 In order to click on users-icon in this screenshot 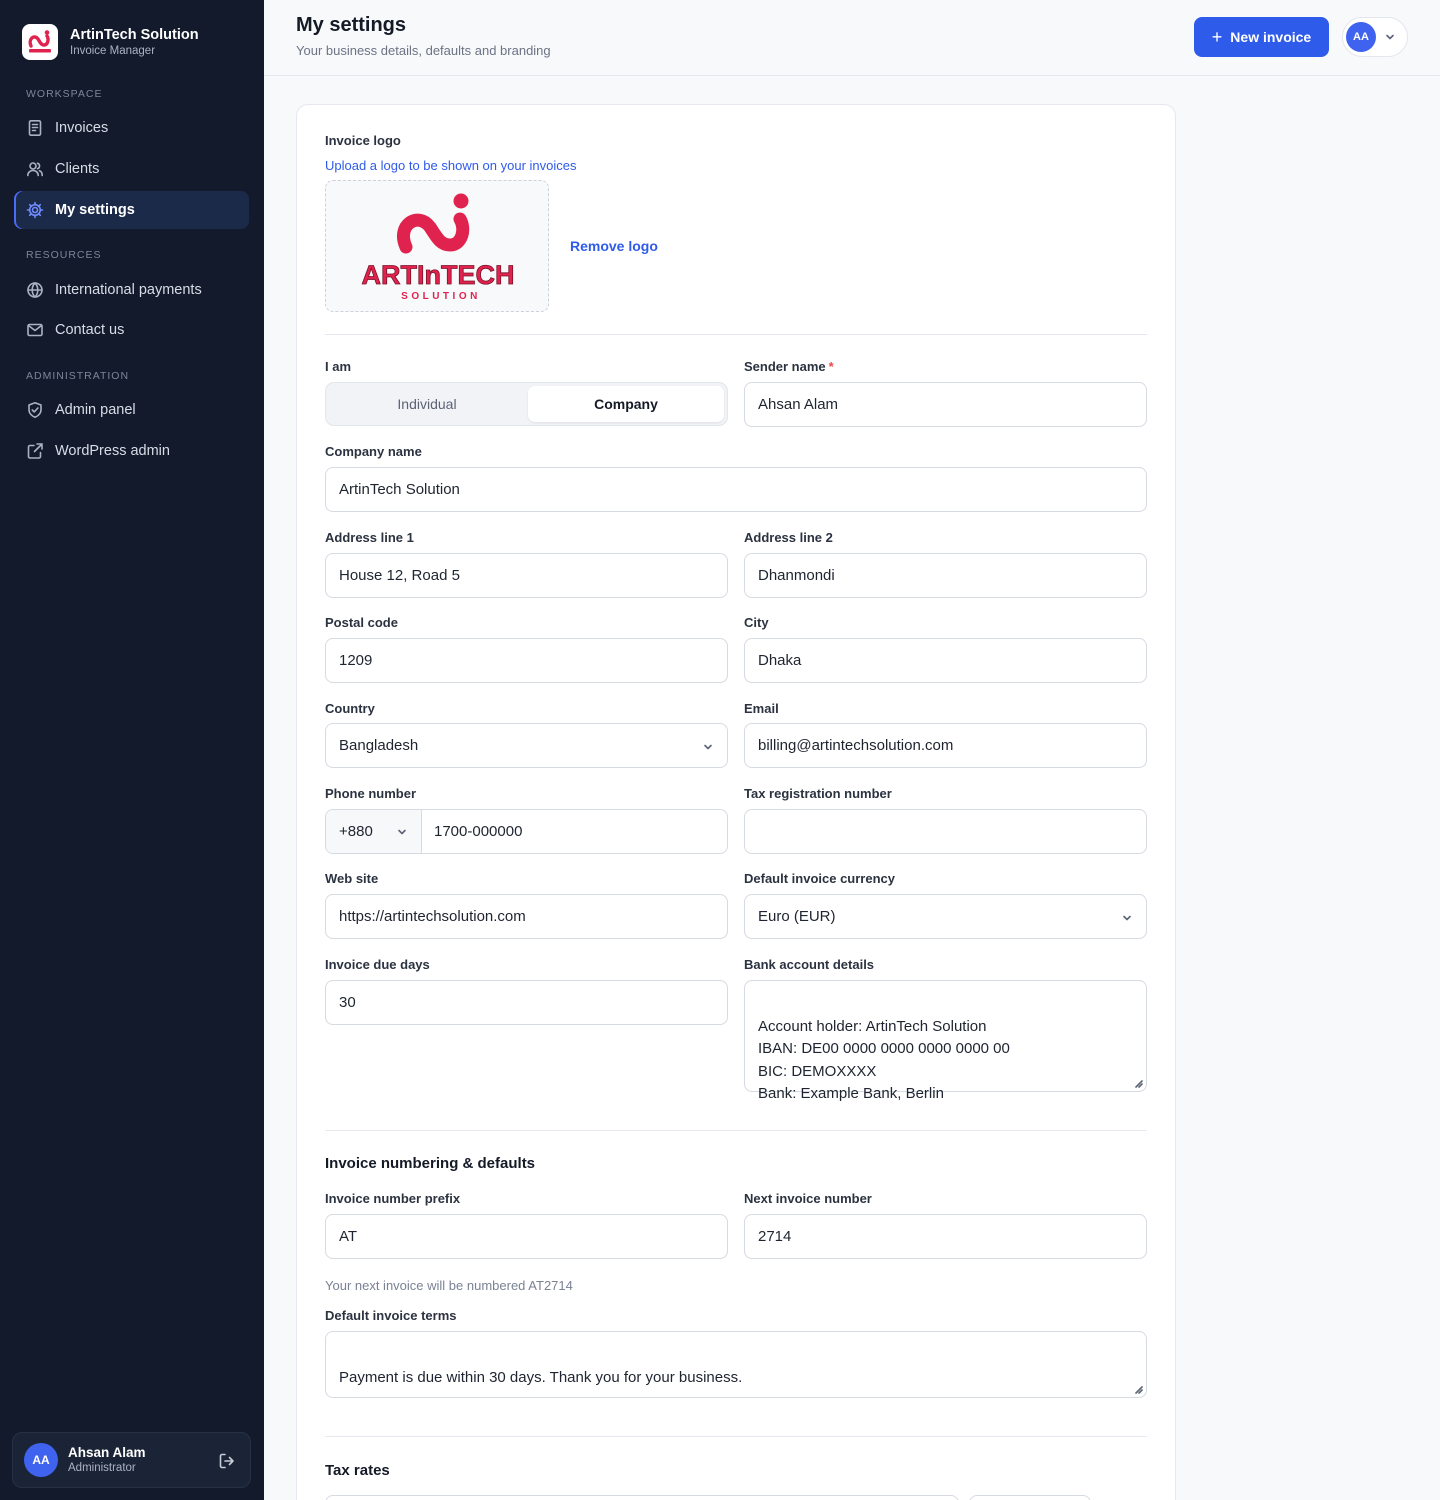, I will do `click(35, 169)`.